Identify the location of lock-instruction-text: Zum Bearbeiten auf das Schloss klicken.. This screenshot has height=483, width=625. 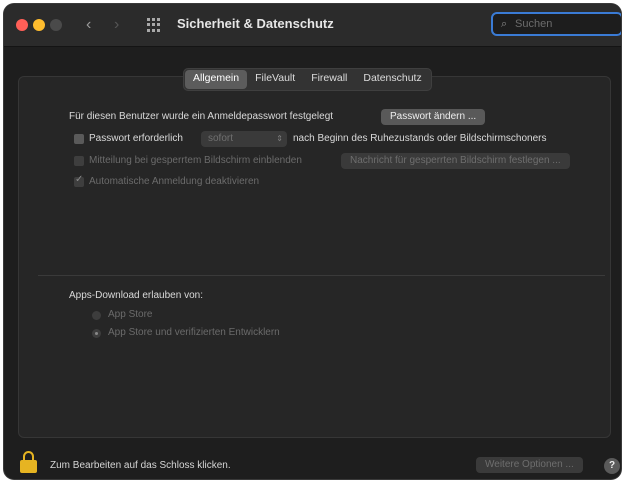
(140, 465).